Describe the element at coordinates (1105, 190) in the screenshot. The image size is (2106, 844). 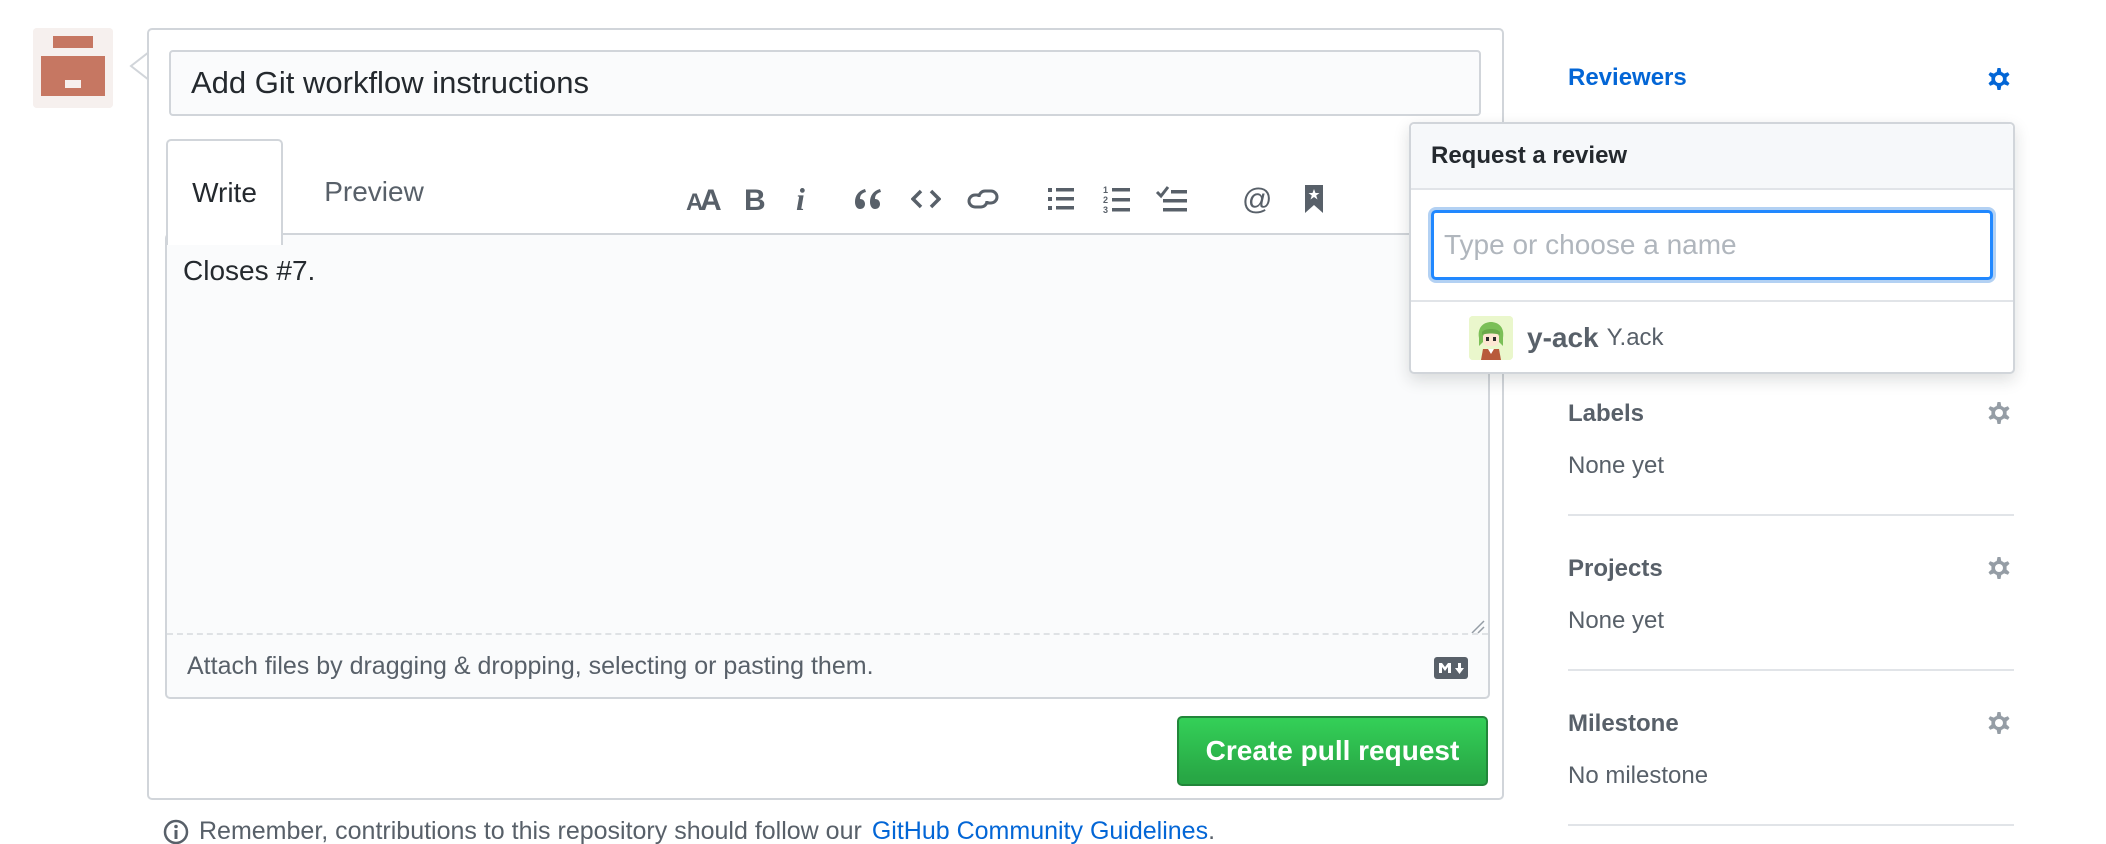
I see `svg-text: 1` at that location.